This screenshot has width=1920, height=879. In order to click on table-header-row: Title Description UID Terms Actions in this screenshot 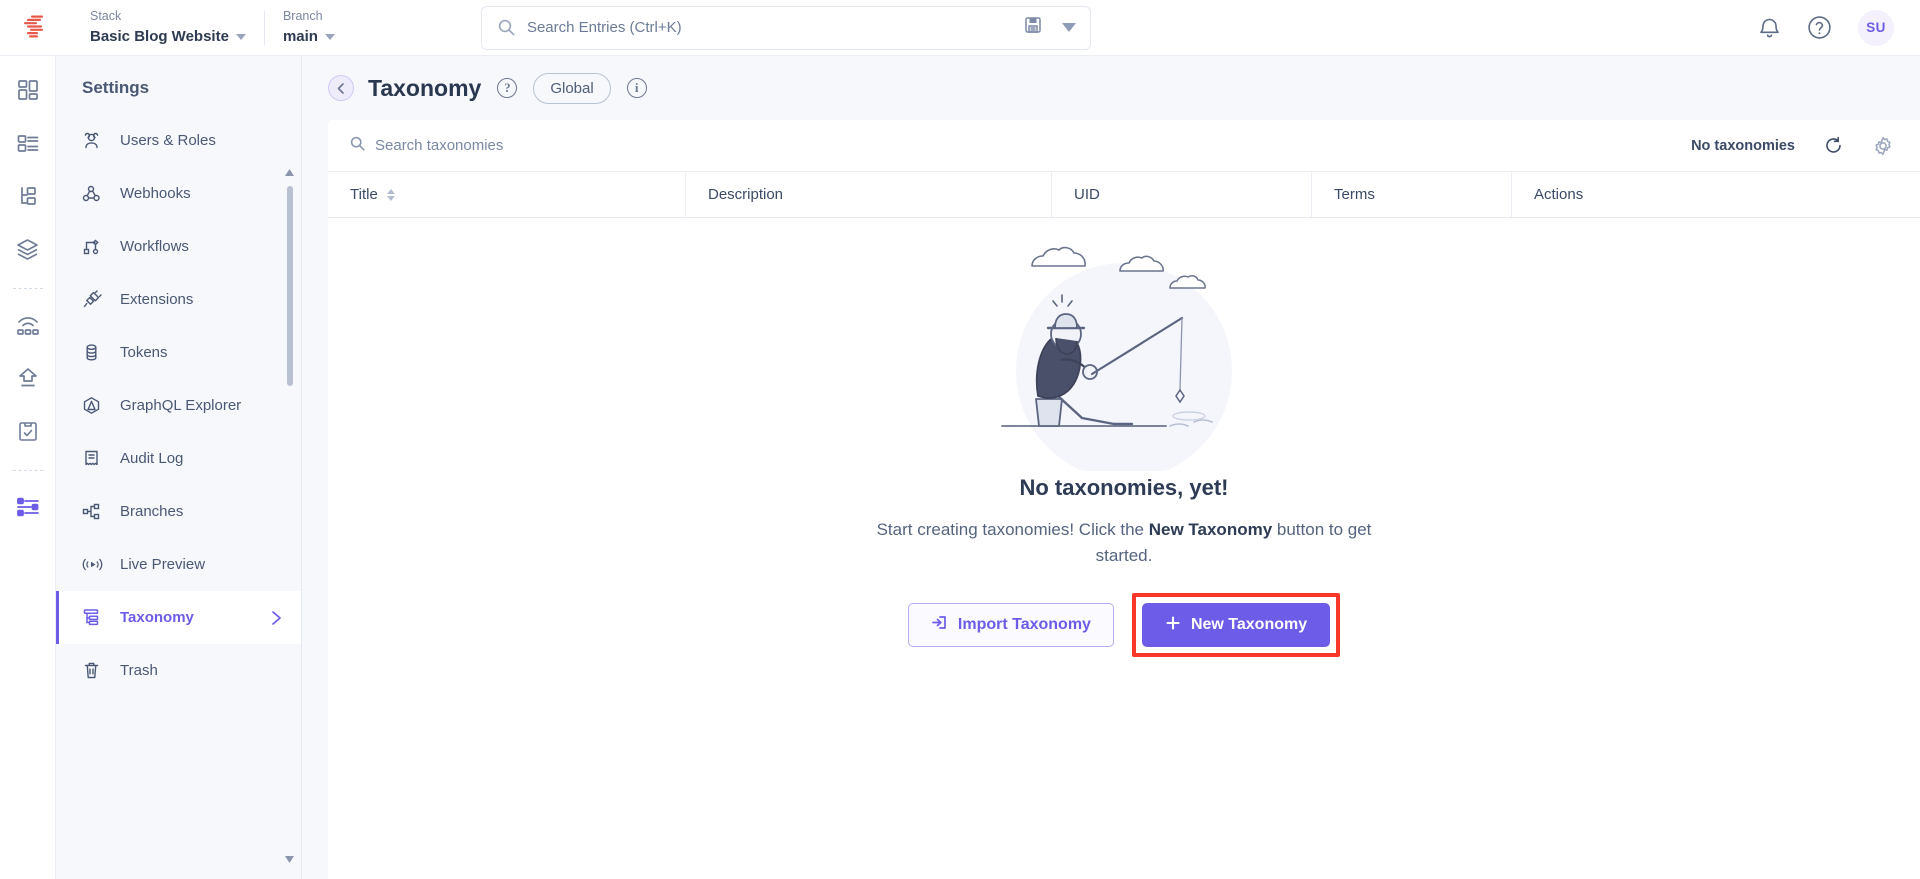, I will do `click(1124, 195)`.